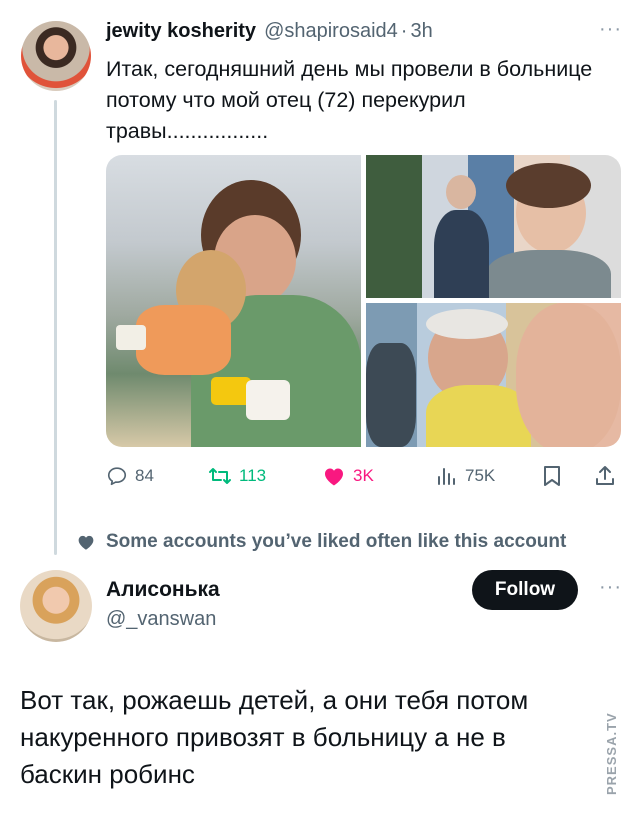 The width and height of the screenshot is (640, 835). What do you see at coordinates (163, 590) in the screenshot?
I see `author-name: Алисонька` at bounding box center [163, 590].